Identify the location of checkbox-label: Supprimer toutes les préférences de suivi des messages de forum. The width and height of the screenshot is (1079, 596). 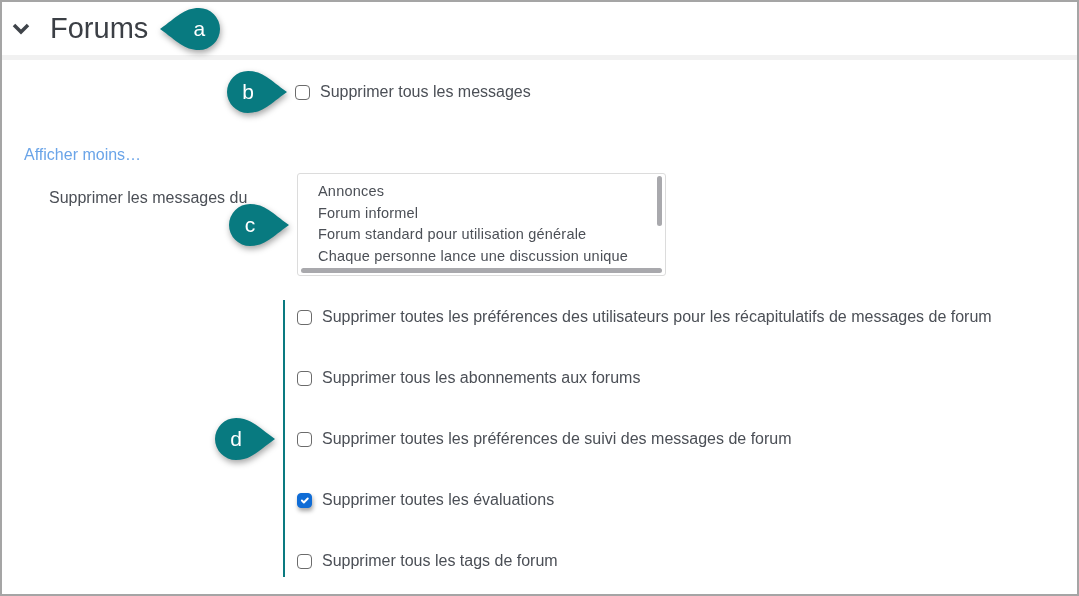
(557, 439).